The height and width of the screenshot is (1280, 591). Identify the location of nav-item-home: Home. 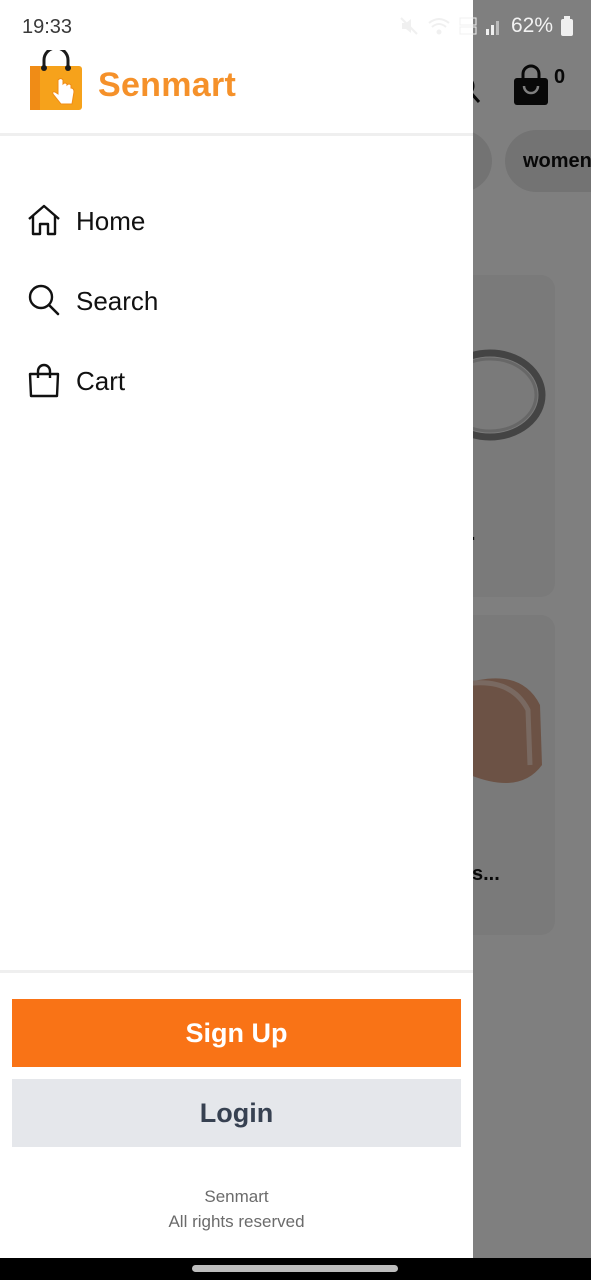
(236, 220).